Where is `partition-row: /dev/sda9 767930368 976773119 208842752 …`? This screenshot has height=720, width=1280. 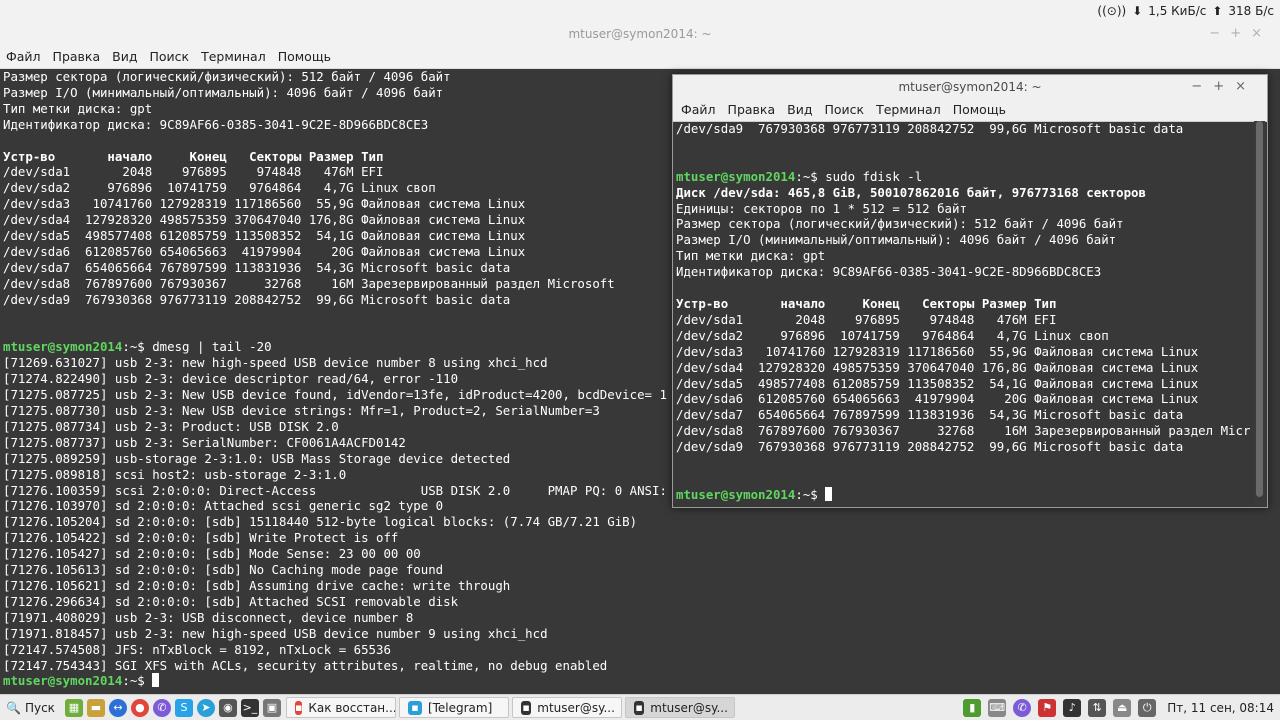
partition-row: /dev/sda9 767930368 976773119 208842752 … is located at coordinates (930, 447).